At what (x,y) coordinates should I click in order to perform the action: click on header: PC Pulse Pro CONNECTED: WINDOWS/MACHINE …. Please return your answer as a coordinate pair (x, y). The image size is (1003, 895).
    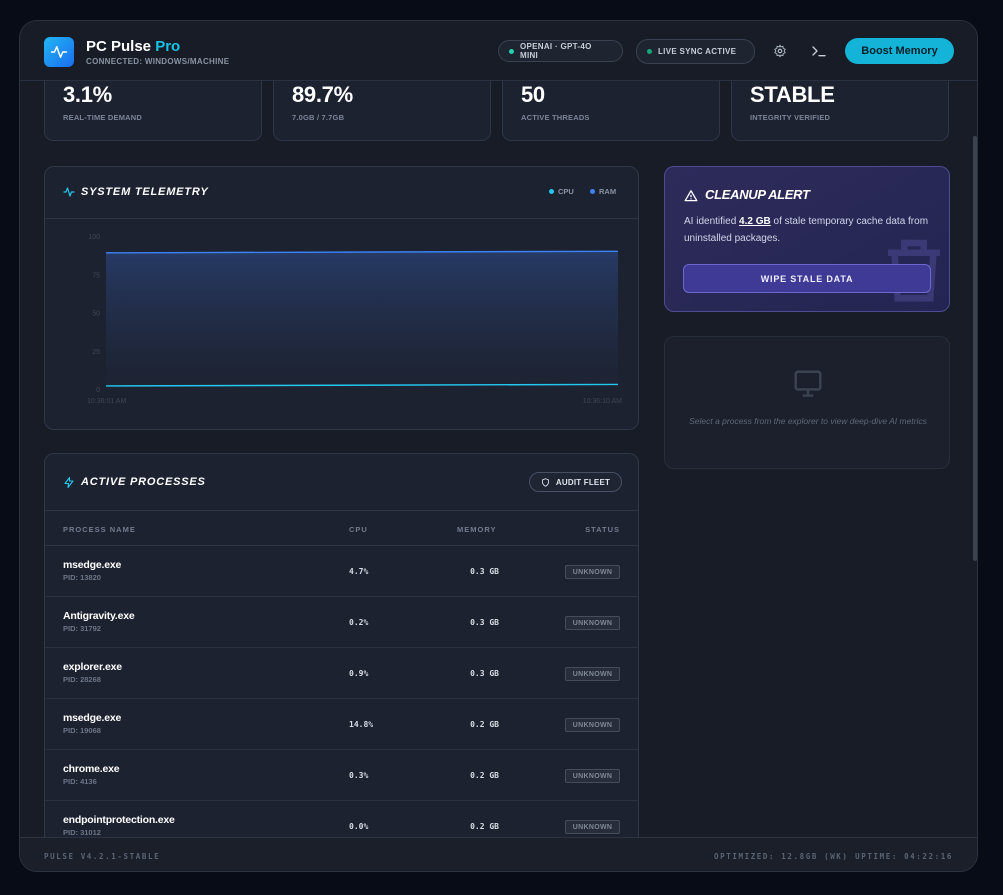
    Looking at the image, I should click on (498, 51).